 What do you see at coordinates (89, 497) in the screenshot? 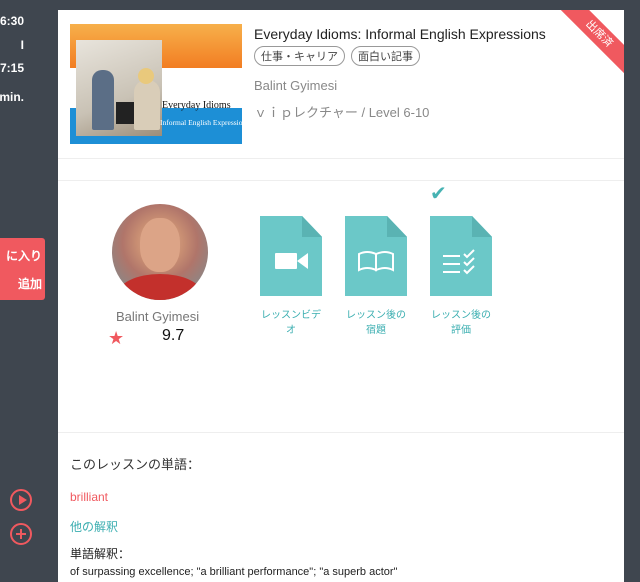
I see `vocab-word: brilliant` at bounding box center [89, 497].